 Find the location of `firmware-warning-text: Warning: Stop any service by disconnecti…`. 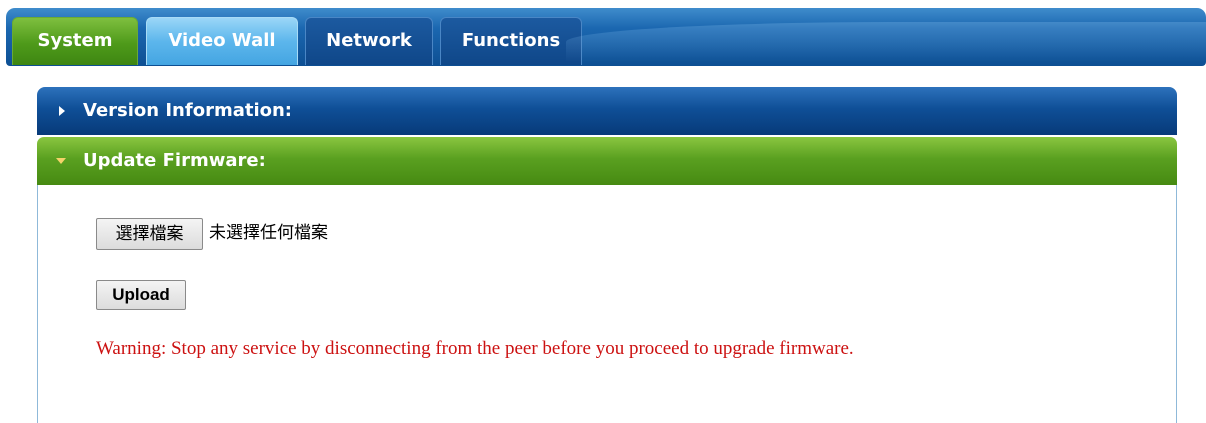

firmware-warning-text: Warning: Stop any service by disconnecti… is located at coordinates (475, 348).